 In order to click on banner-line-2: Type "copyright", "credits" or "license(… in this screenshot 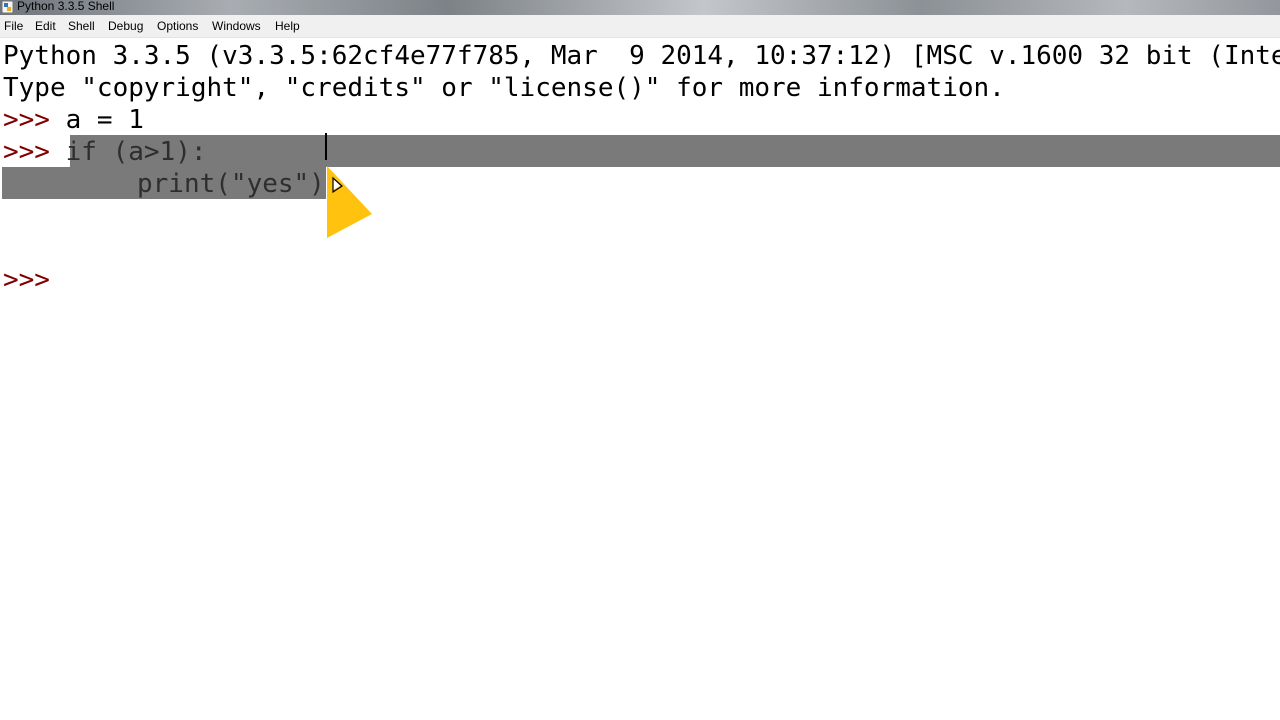, I will do `click(504, 88)`.